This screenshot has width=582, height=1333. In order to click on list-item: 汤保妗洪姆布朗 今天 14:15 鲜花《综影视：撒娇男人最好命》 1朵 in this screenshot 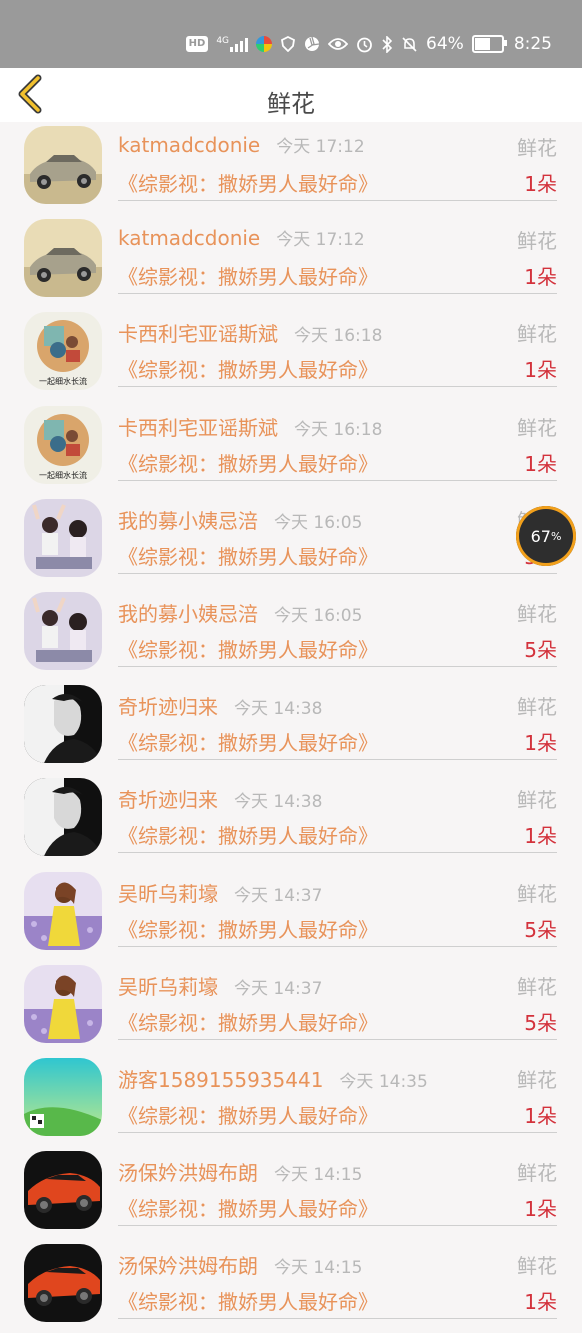, I will do `click(291, 1286)`.